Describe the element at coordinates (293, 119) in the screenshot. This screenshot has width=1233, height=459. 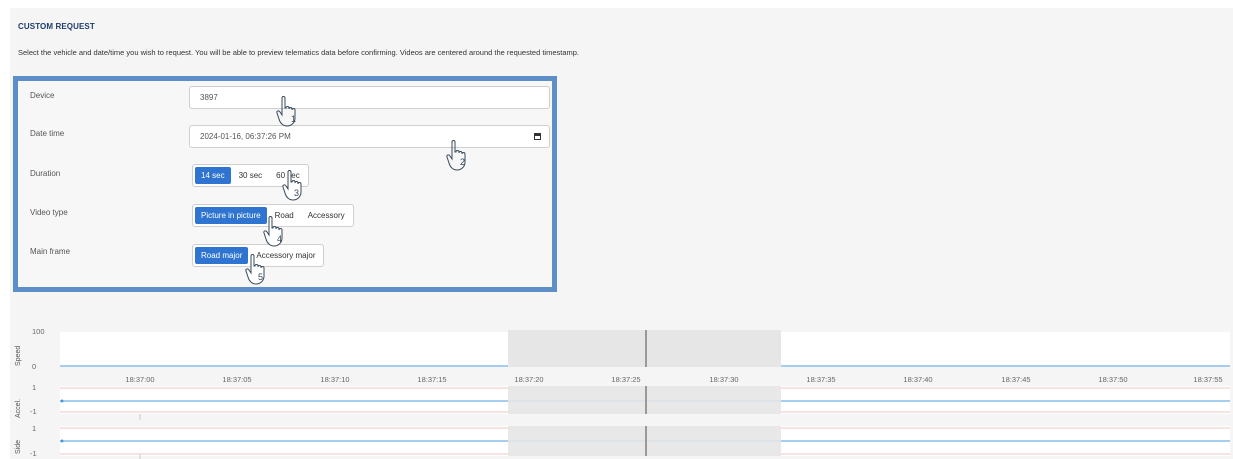
I see `annotation-number-1: 1` at that location.